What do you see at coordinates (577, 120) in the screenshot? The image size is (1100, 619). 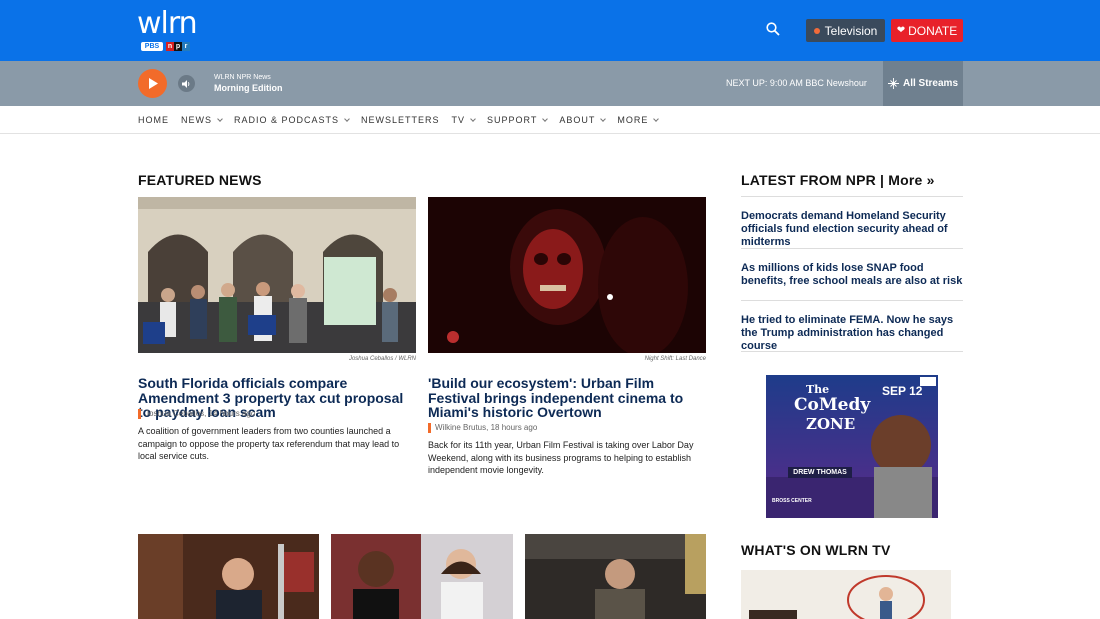 I see `nav-label: ABOUT` at bounding box center [577, 120].